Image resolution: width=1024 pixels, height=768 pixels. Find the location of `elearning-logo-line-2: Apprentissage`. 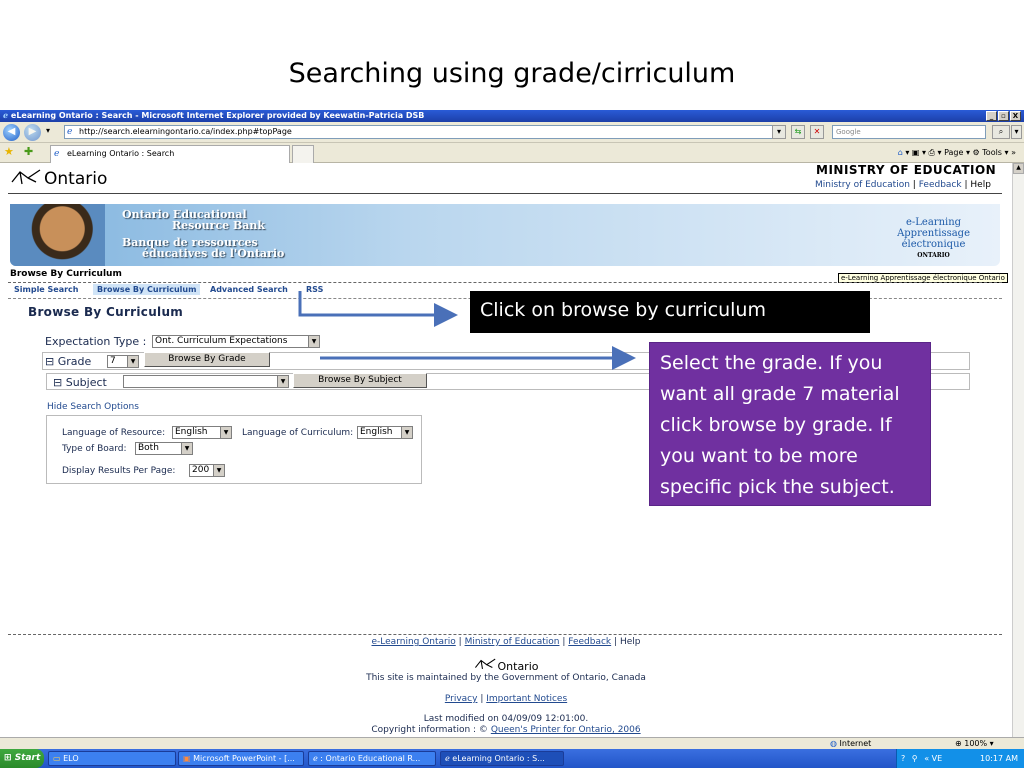

elearning-logo-line-2: Apprentissage is located at coordinates (933, 233).